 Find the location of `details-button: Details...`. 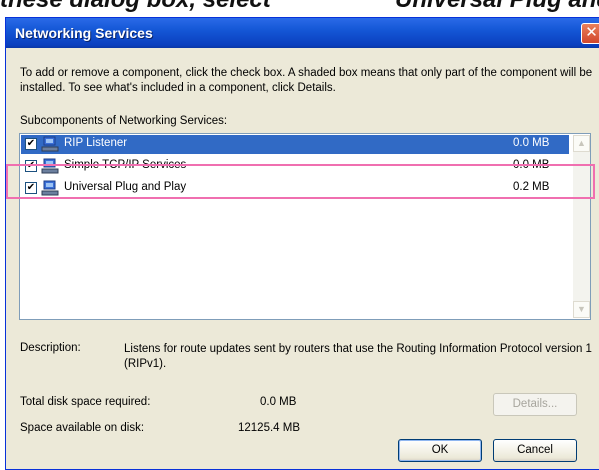

details-button: Details... is located at coordinates (535, 404).